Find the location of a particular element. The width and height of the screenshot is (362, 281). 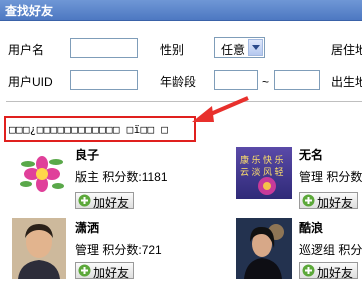

friend-meta: 巡逻组 积分 is located at coordinates (330, 249).